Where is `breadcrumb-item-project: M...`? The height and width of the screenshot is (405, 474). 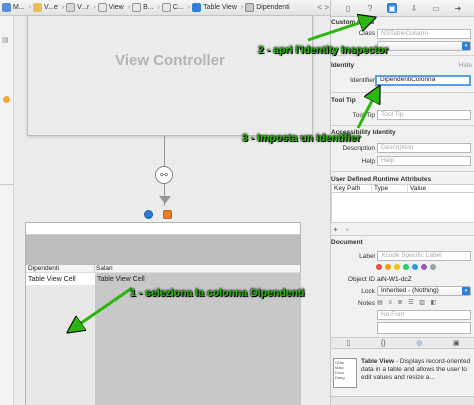
breadcrumb-item-project: M... is located at coordinates (13, 7).